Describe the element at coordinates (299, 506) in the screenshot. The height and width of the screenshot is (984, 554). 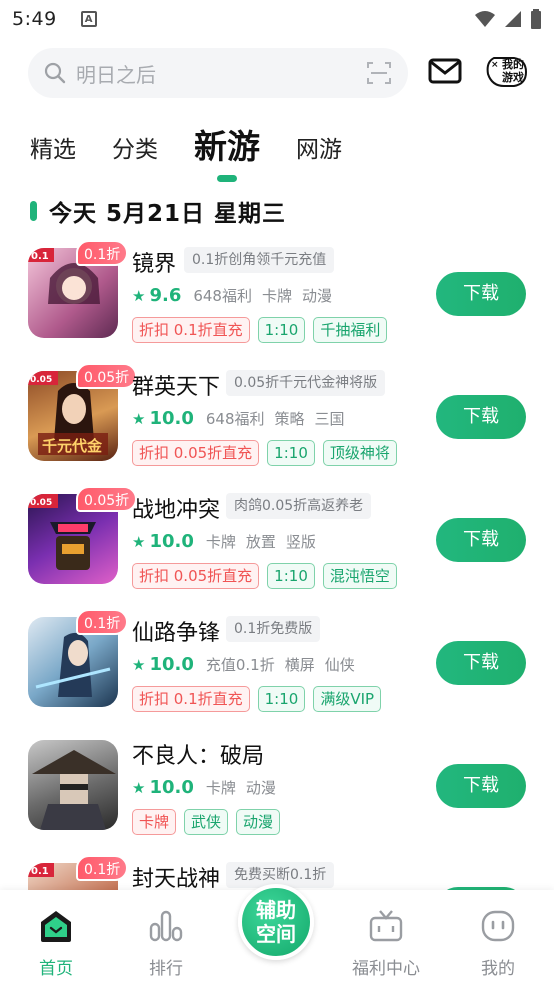
I see `game-slogan: 肉鸽0.05折高返养老` at that location.